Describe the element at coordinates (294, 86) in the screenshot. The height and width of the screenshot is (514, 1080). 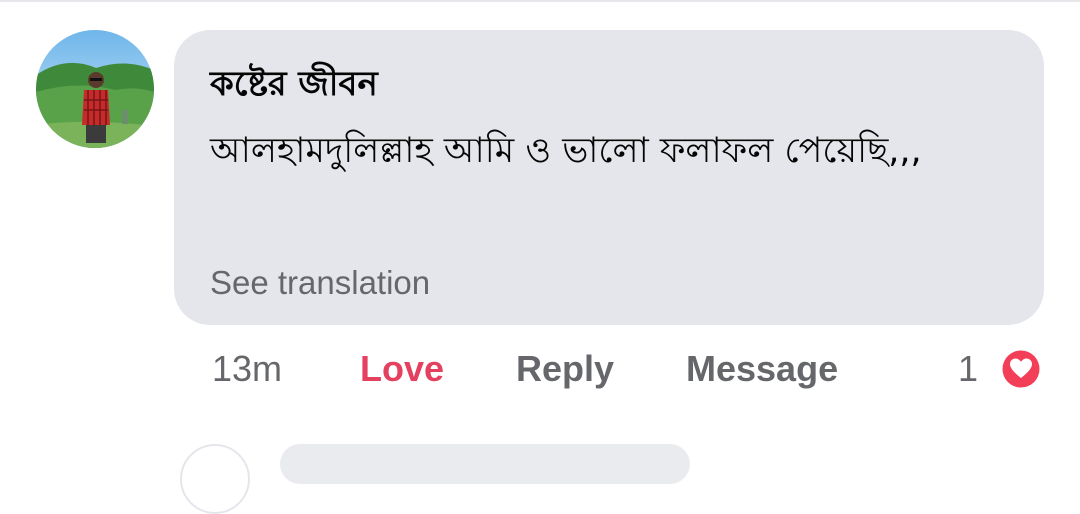
I see `comment-author: কষ্টের জীবন` at that location.